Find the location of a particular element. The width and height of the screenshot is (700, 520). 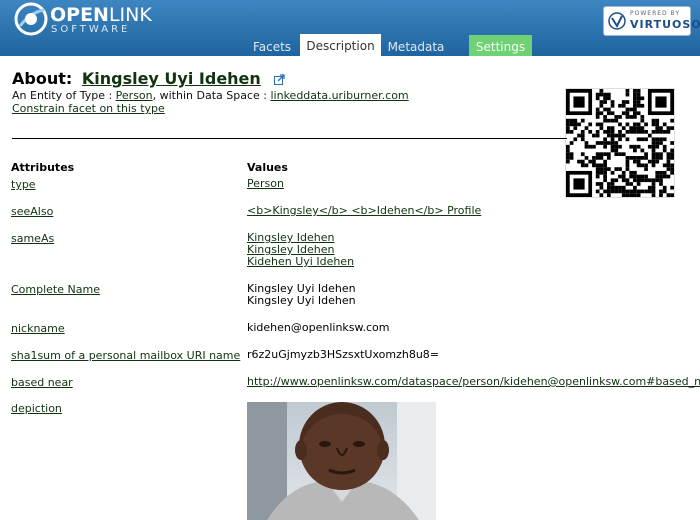

about-prefix: About: is located at coordinates (42, 78).